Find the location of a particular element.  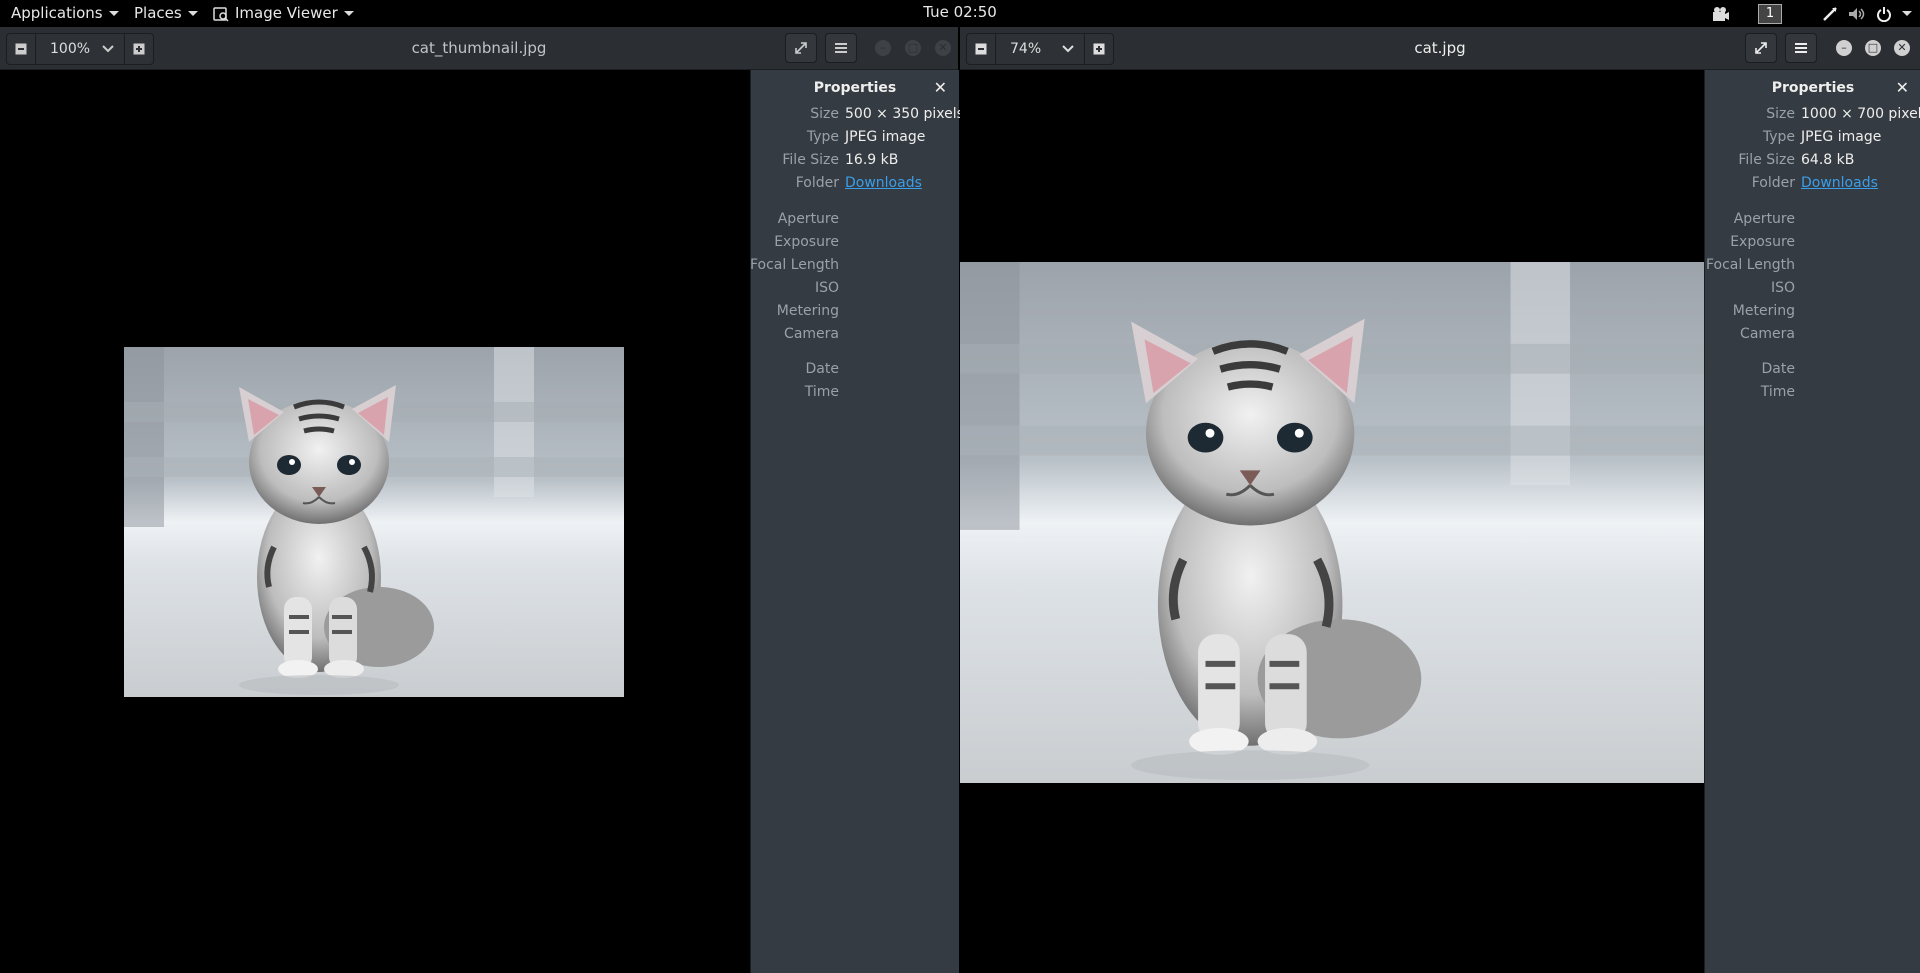

zoom-level-select: 74% is located at coordinates (1040, 49).